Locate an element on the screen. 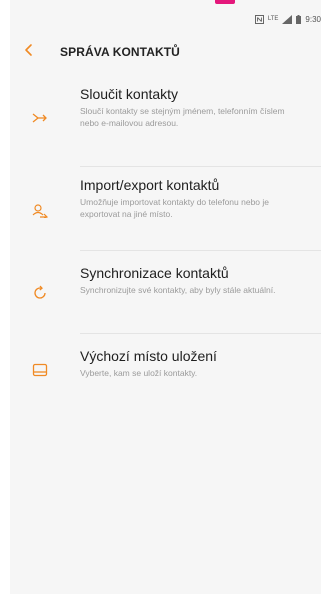 The height and width of the screenshot is (594, 331). storage-icon is located at coordinates (40, 370).